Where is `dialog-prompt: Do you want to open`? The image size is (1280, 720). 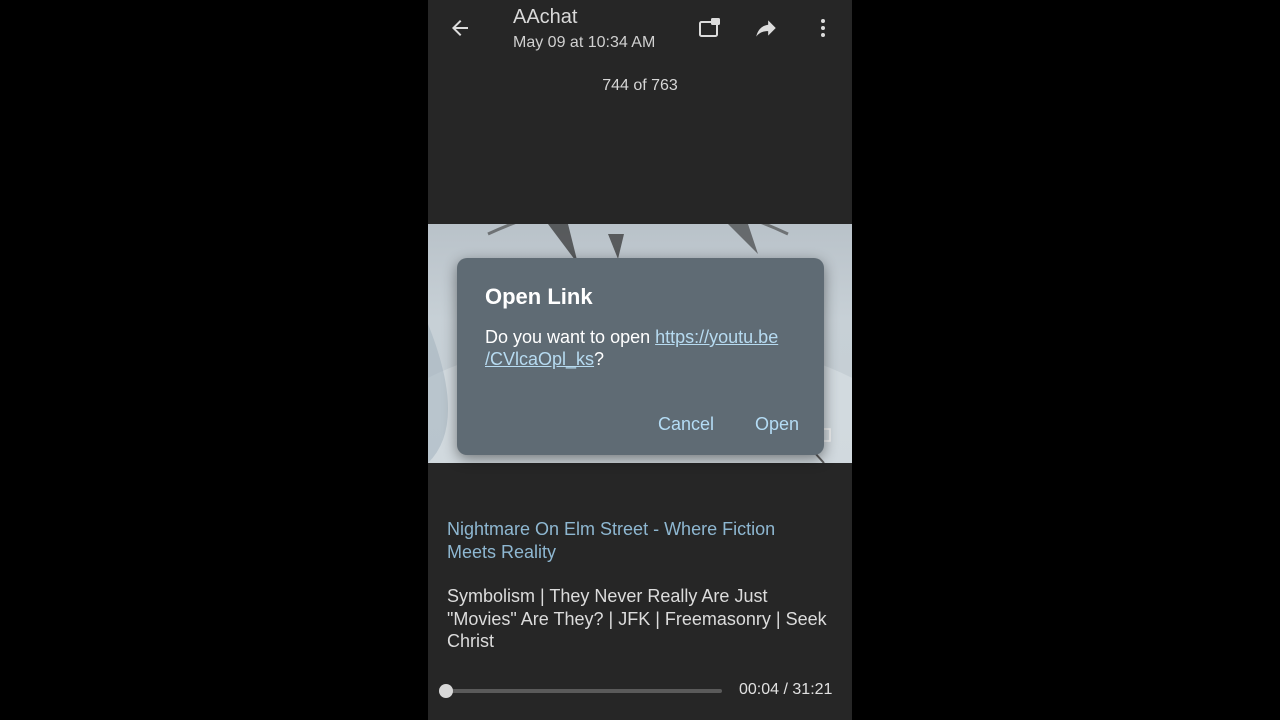
dialog-prompt: Do you want to open is located at coordinates (570, 337).